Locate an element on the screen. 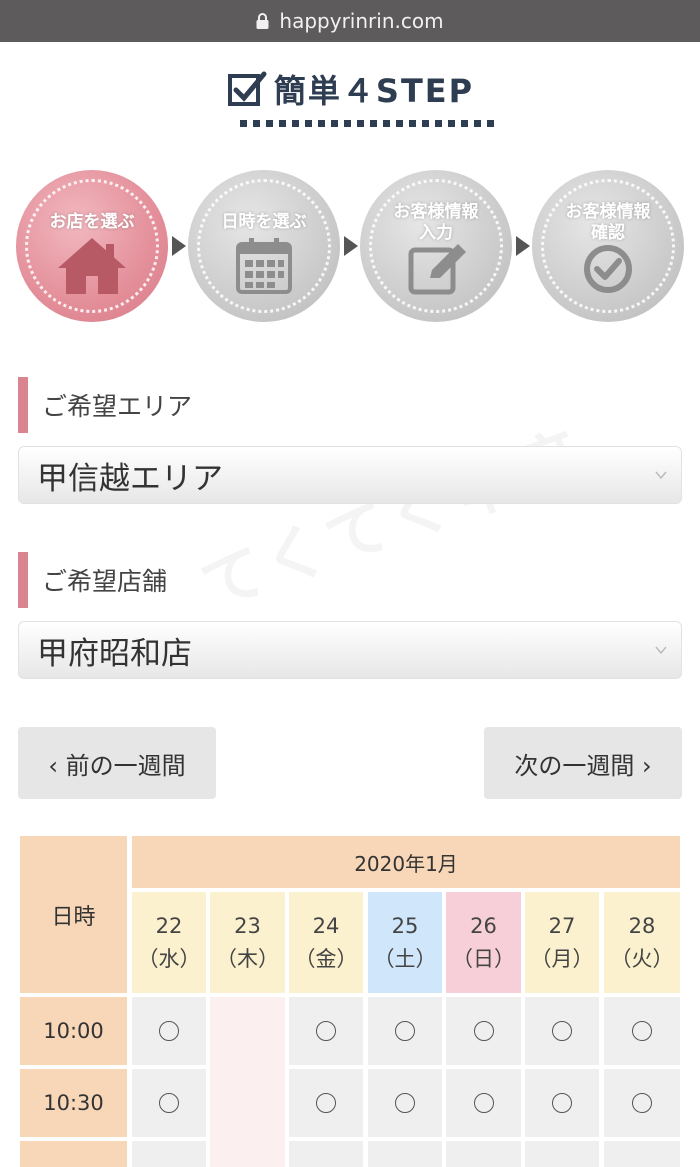  title-underline is located at coordinates (371, 124).